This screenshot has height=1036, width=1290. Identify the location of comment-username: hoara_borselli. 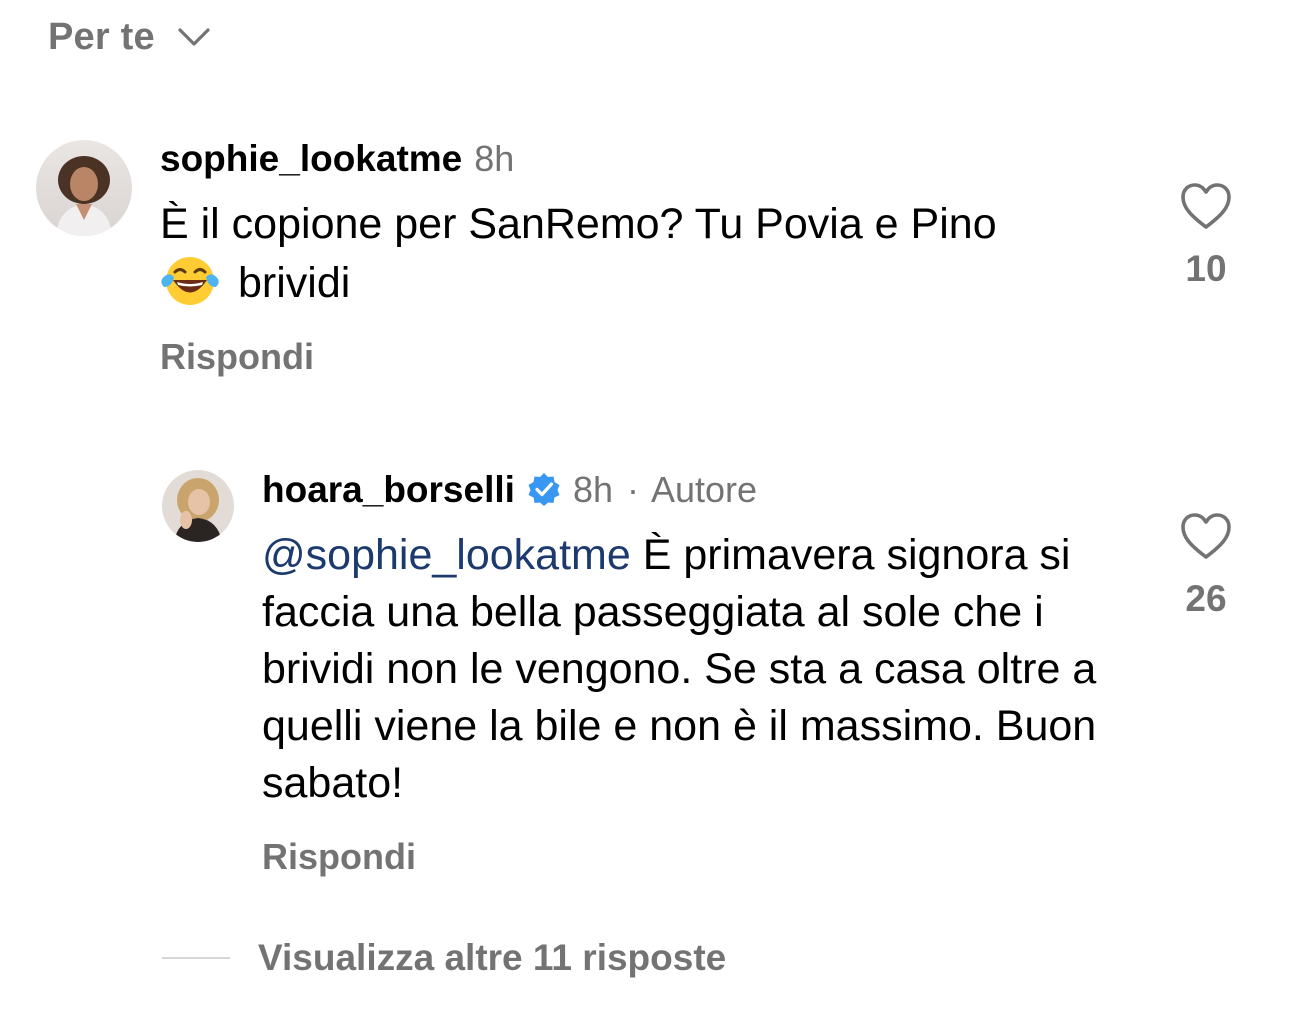
(388, 490).